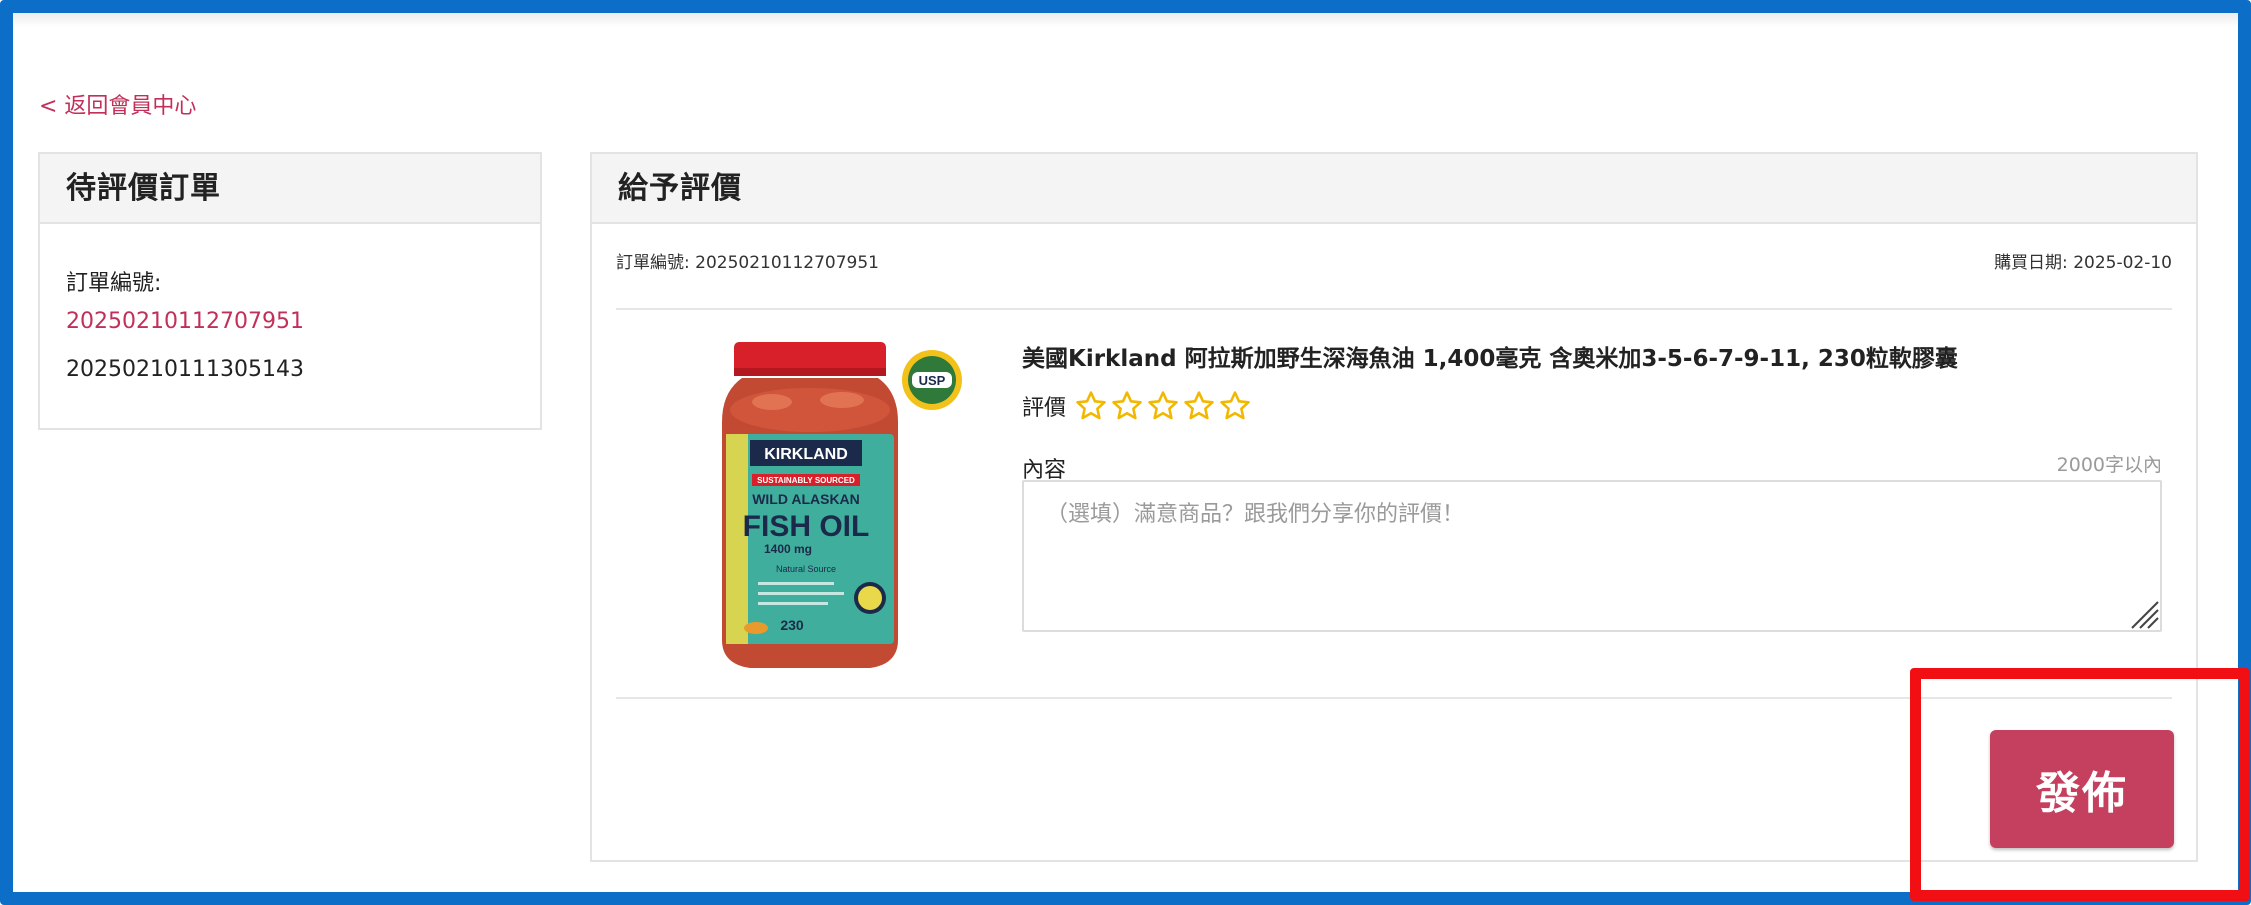 The width and height of the screenshot is (2251, 905). What do you see at coordinates (2083, 263) in the screenshot?
I see `purchase-date-text: 購買日期: 2025-02-10` at bounding box center [2083, 263].